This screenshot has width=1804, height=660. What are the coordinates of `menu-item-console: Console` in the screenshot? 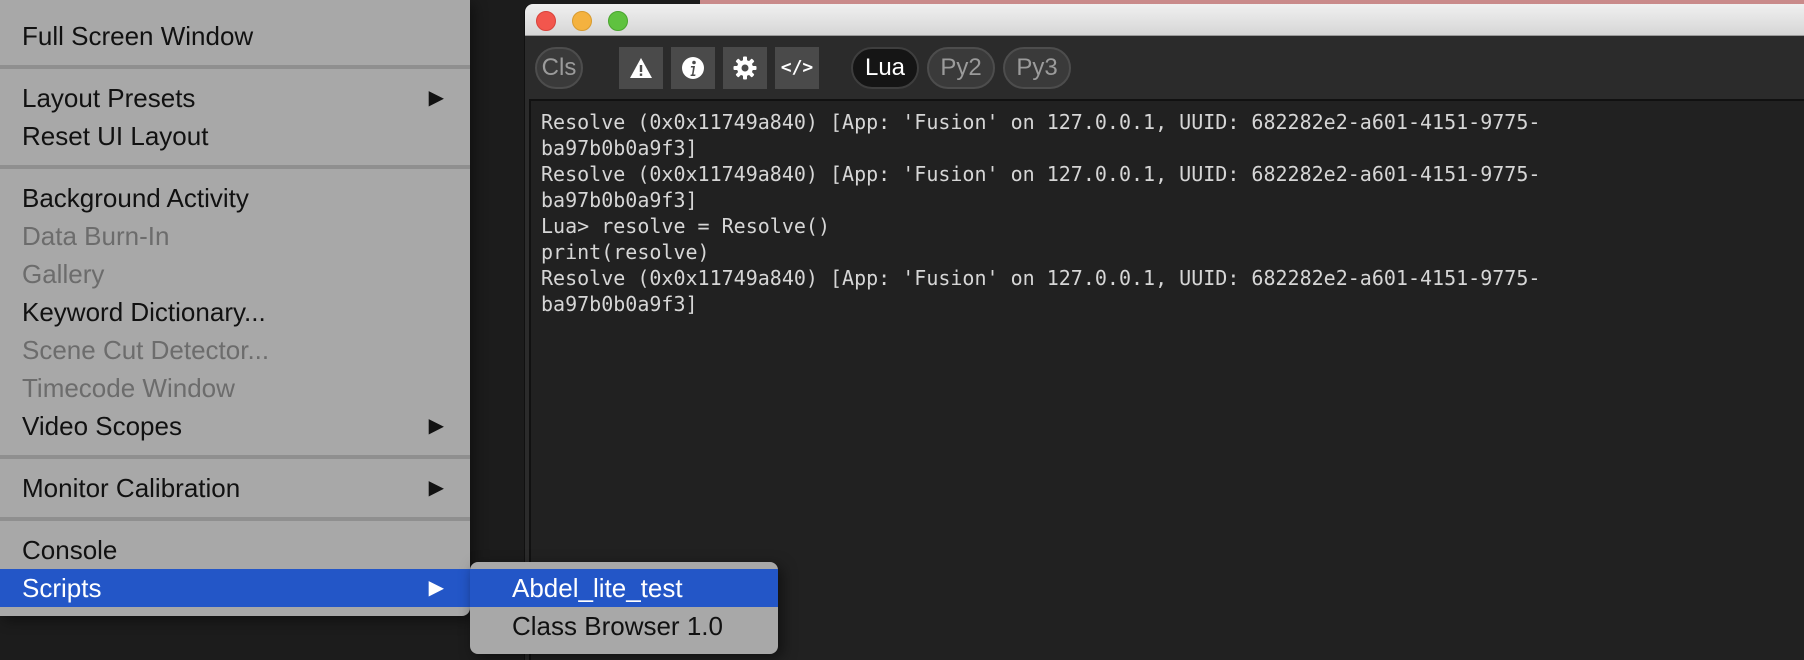 It's located at (235, 550).